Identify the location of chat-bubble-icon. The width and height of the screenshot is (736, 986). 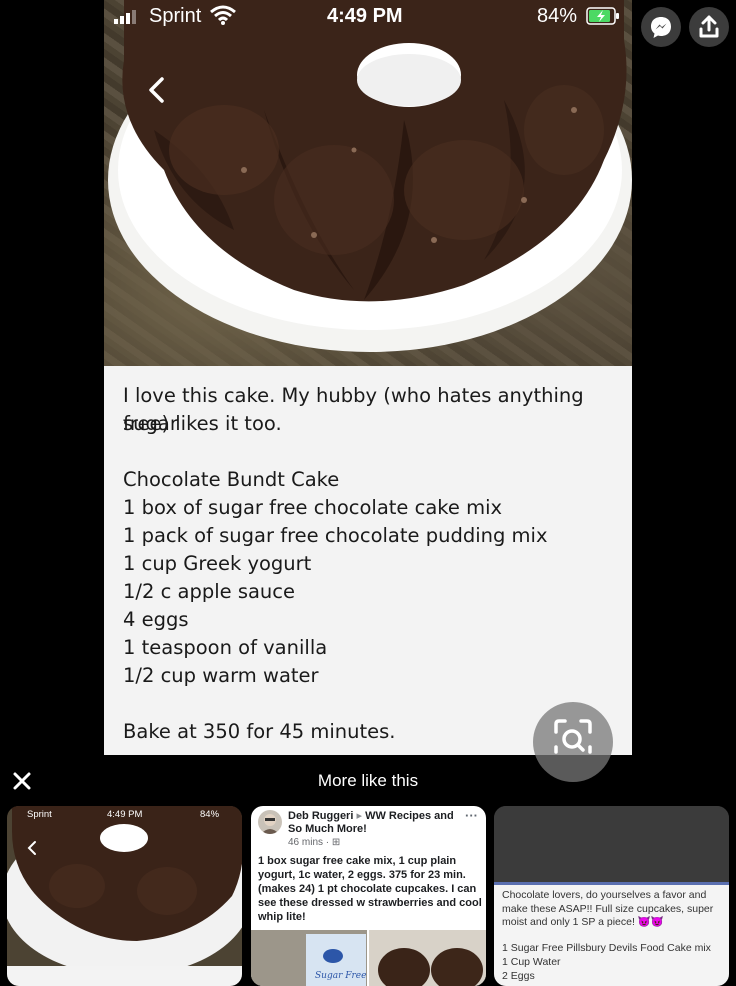
(661, 27).